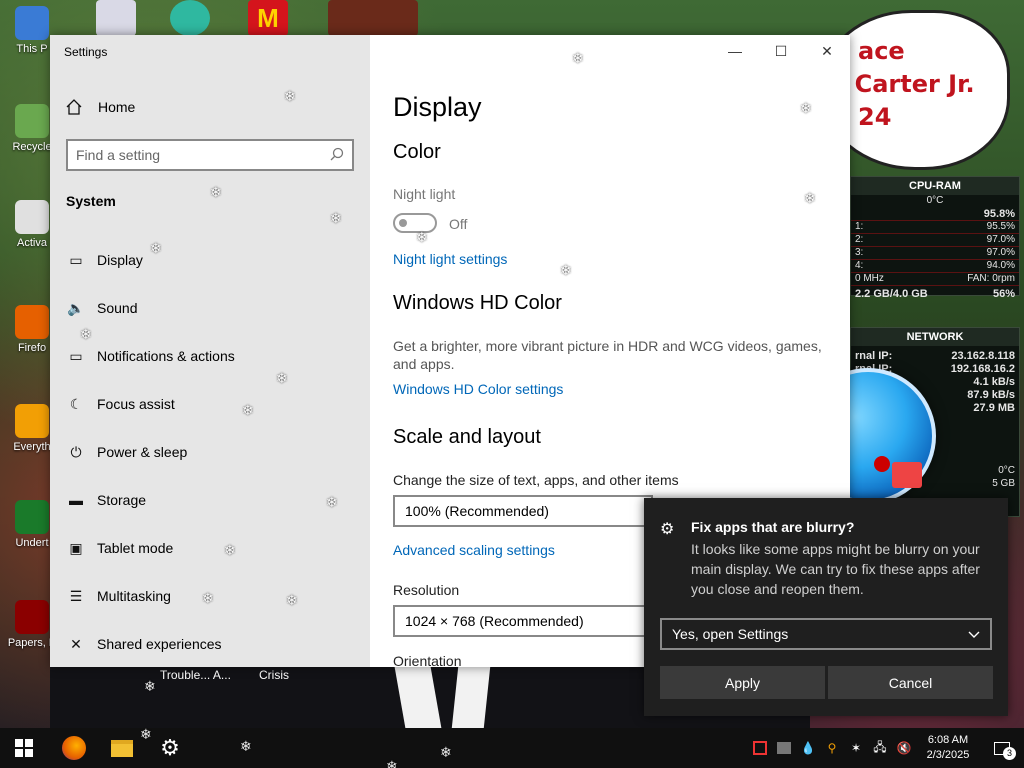 This screenshot has width=1024, height=768. I want to click on network-row-value: 23.162.8.118, so click(983, 356).